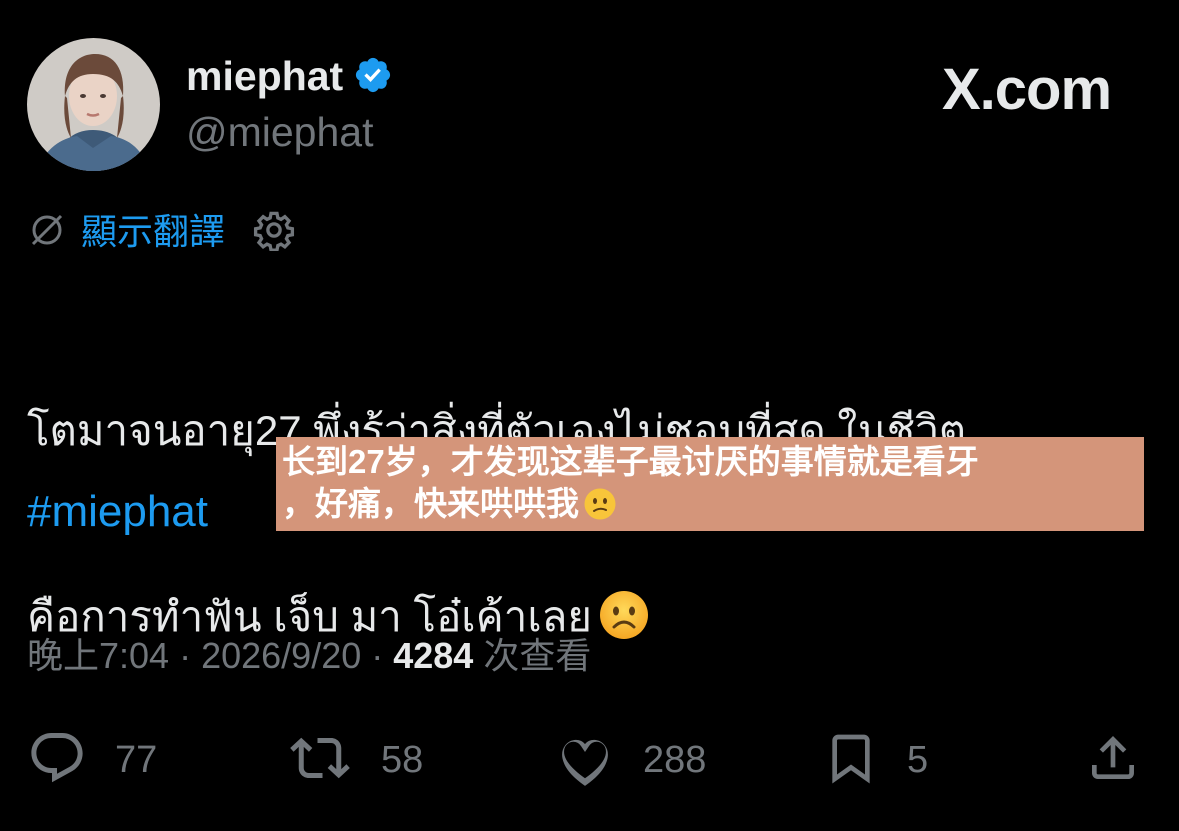 The height and width of the screenshot is (831, 1179). Describe the element at coordinates (281, 655) in the screenshot. I see `tweet-date: 2026/9/20` at that location.